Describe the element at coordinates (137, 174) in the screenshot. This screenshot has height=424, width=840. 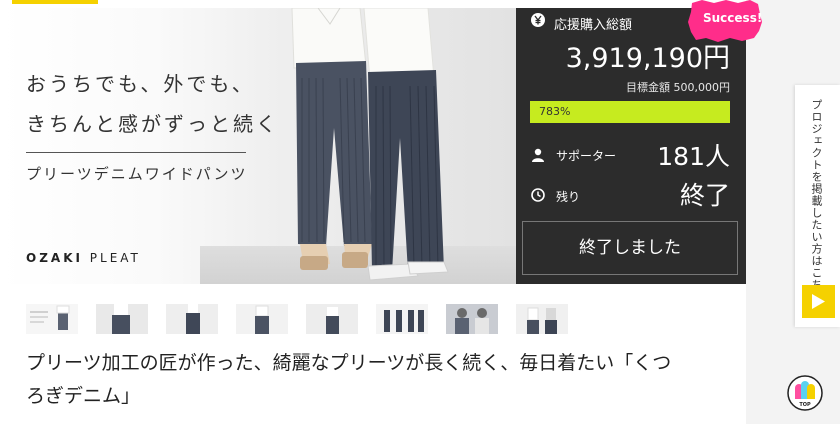
I see `hero-product-name: プリーツデニムワイドパンツ` at that location.